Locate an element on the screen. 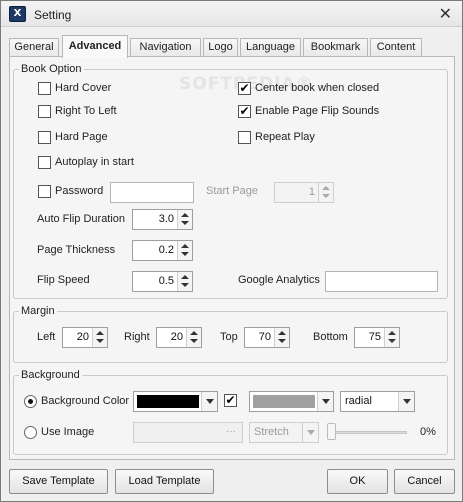 The image size is (463, 502). margin-right-stepper: 20 is located at coordinates (179, 337).